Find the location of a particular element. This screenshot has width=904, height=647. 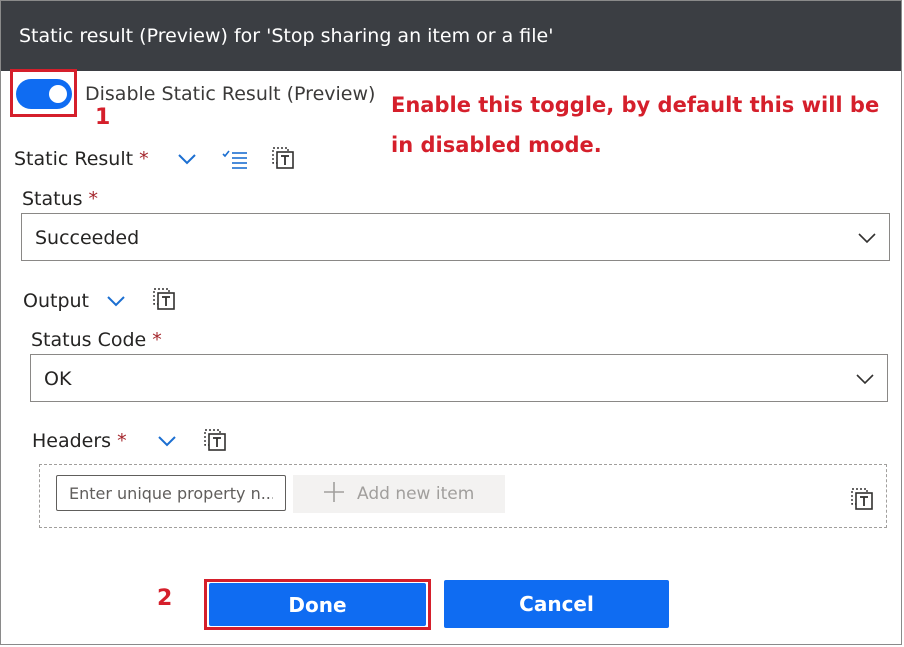

headers-label: Headers * is located at coordinates (79, 441).